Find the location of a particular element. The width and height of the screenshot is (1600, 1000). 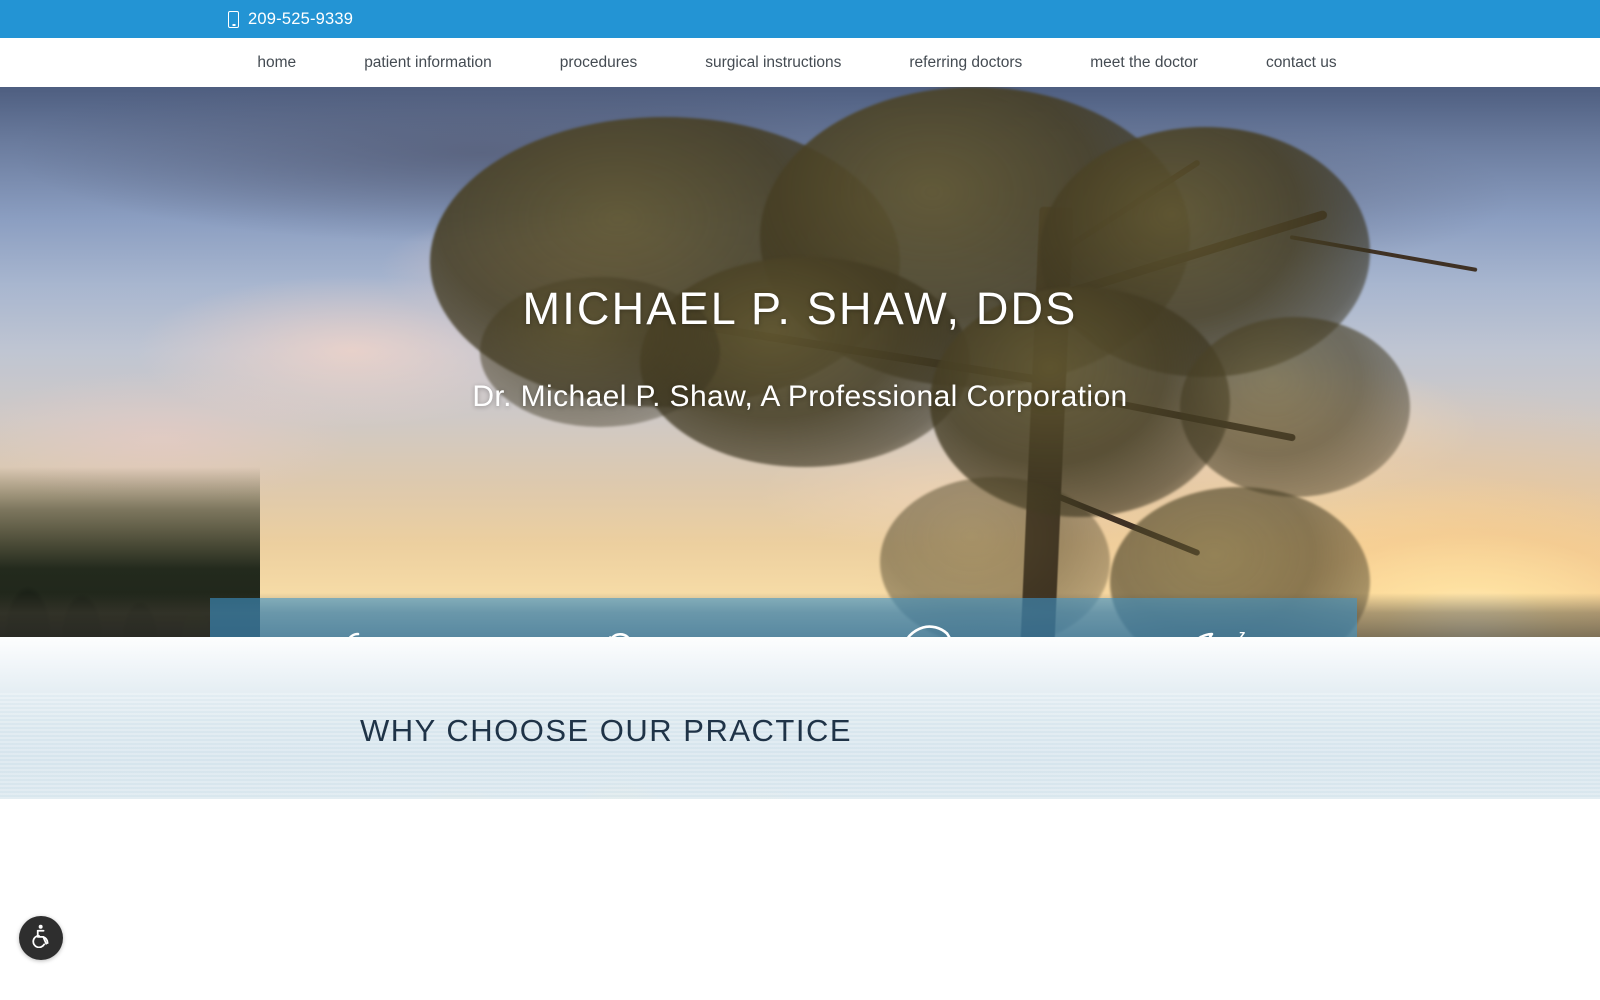

section-title: WHY CHOOSE OUR PRACTICE is located at coordinates (606, 730).